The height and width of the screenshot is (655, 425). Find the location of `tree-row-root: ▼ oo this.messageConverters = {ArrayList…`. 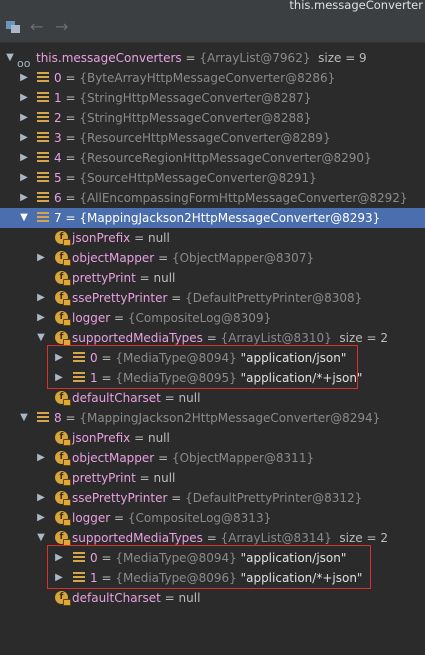

tree-row-root: ▼ oo this.messageConverters = {ArrayList… is located at coordinates (212, 59).